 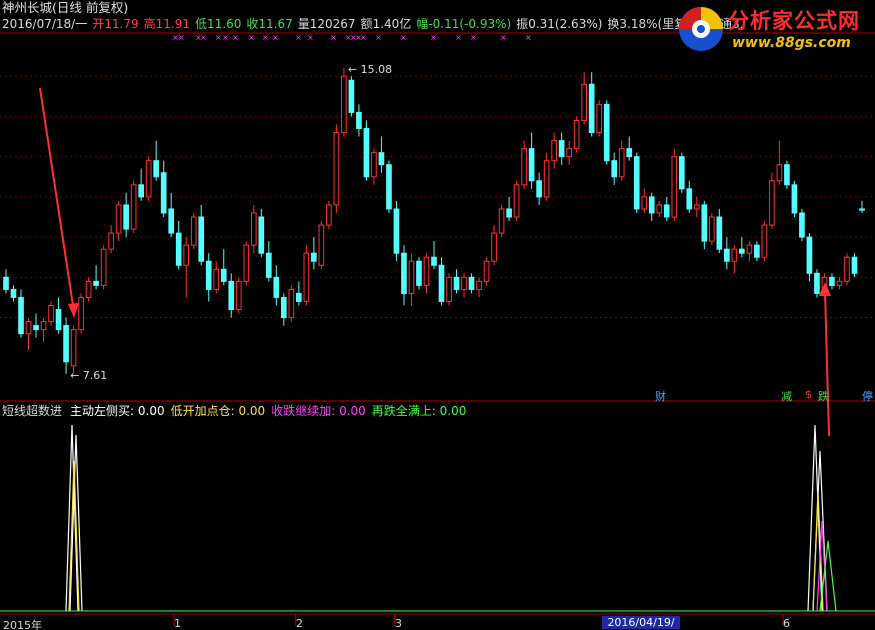 I want to click on quote-high: 11.91, so click(x=172, y=24).